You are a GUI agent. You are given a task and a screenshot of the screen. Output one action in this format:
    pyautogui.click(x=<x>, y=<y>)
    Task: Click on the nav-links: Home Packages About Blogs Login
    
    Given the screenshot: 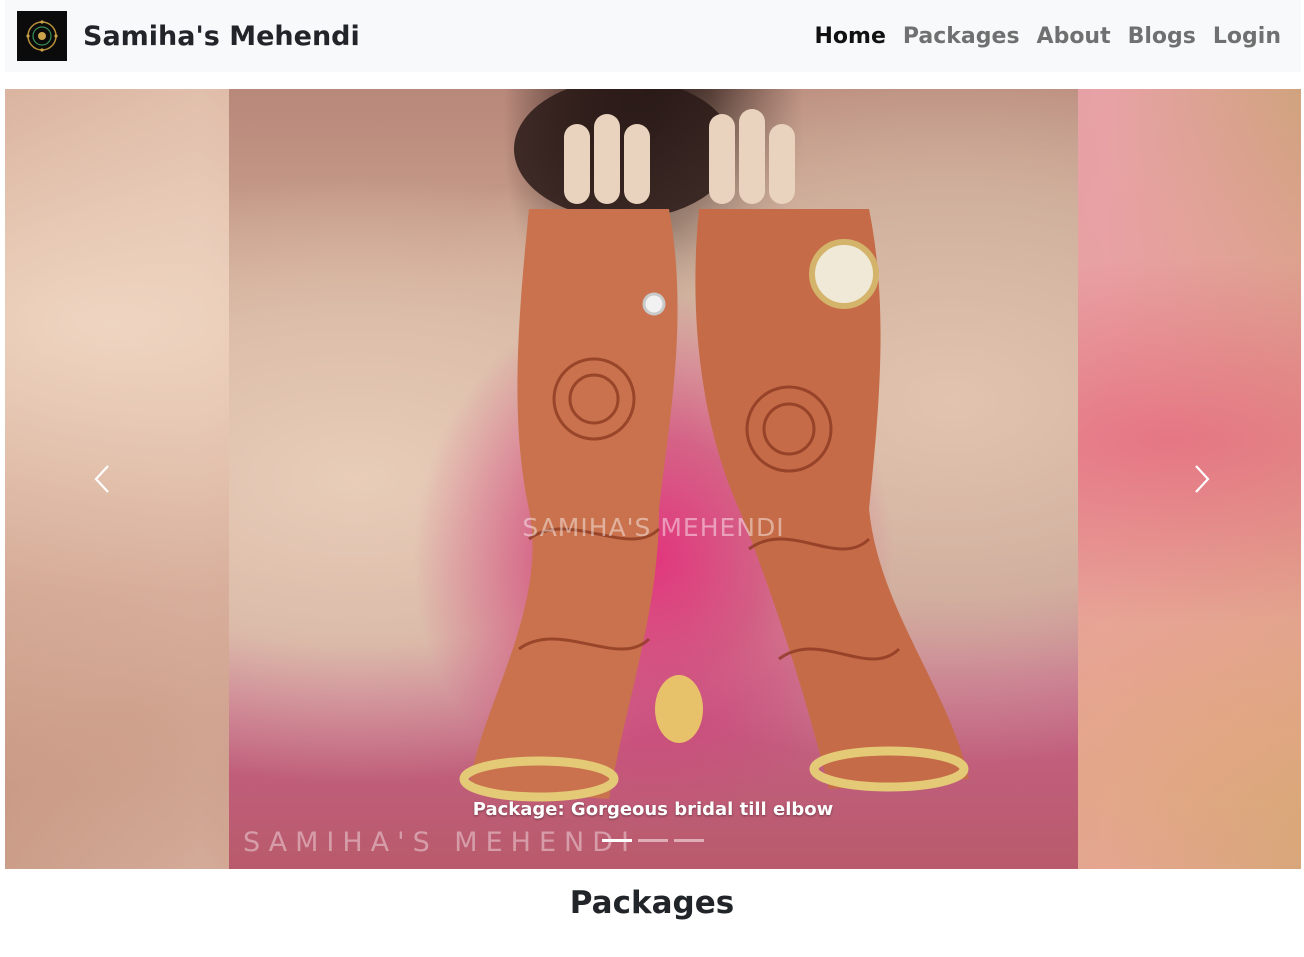 What is the action you would take?
    pyautogui.click(x=1048, y=36)
    